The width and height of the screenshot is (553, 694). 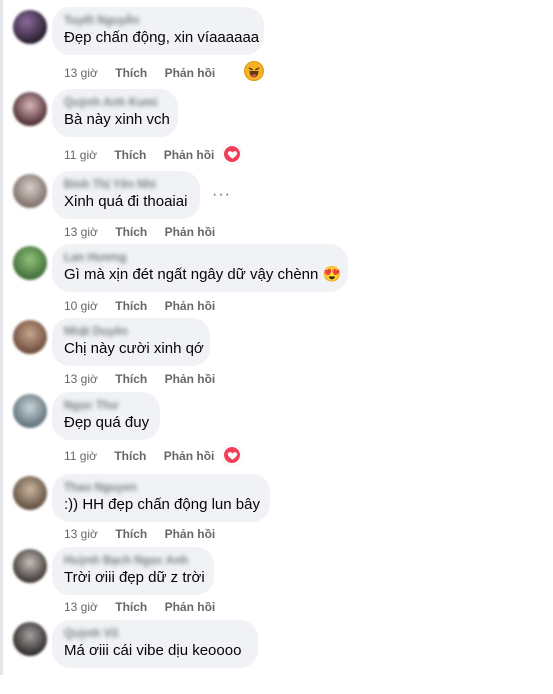 What do you see at coordinates (131, 332) in the screenshot?
I see `comment-author: Nhật Duyên` at bounding box center [131, 332].